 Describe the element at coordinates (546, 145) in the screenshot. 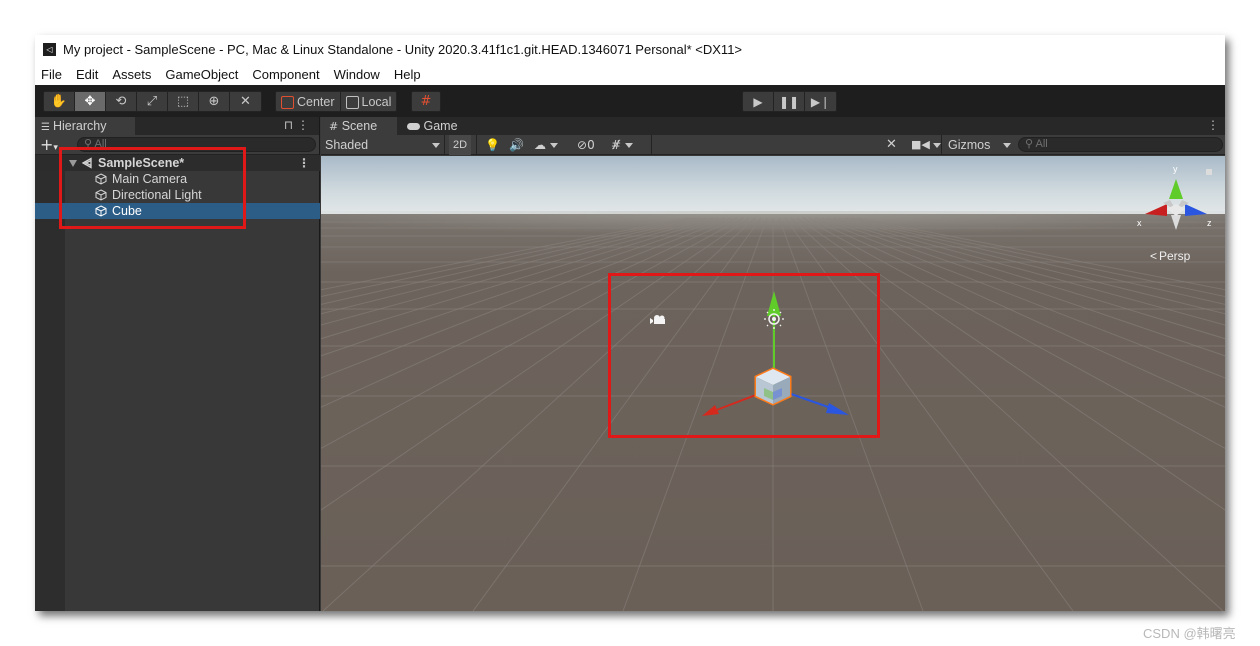

I see `effects-toggle-icon: ☁` at that location.